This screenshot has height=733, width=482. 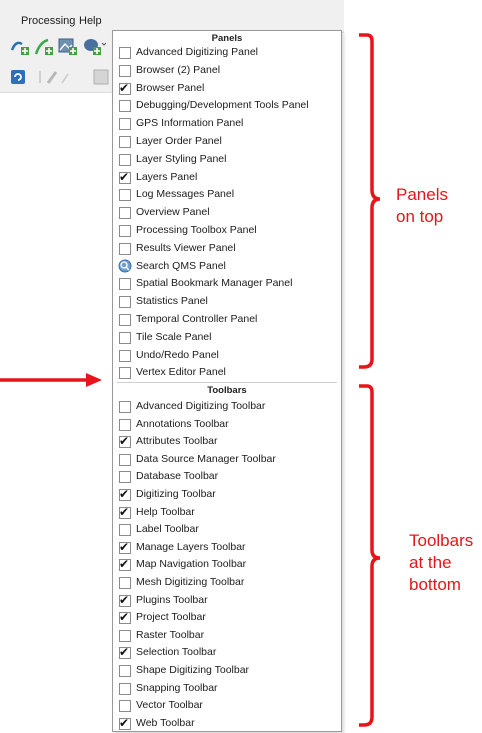 I want to click on menu-item-project-toolbar: ✔ Project Toolbar, so click(x=227, y=618).